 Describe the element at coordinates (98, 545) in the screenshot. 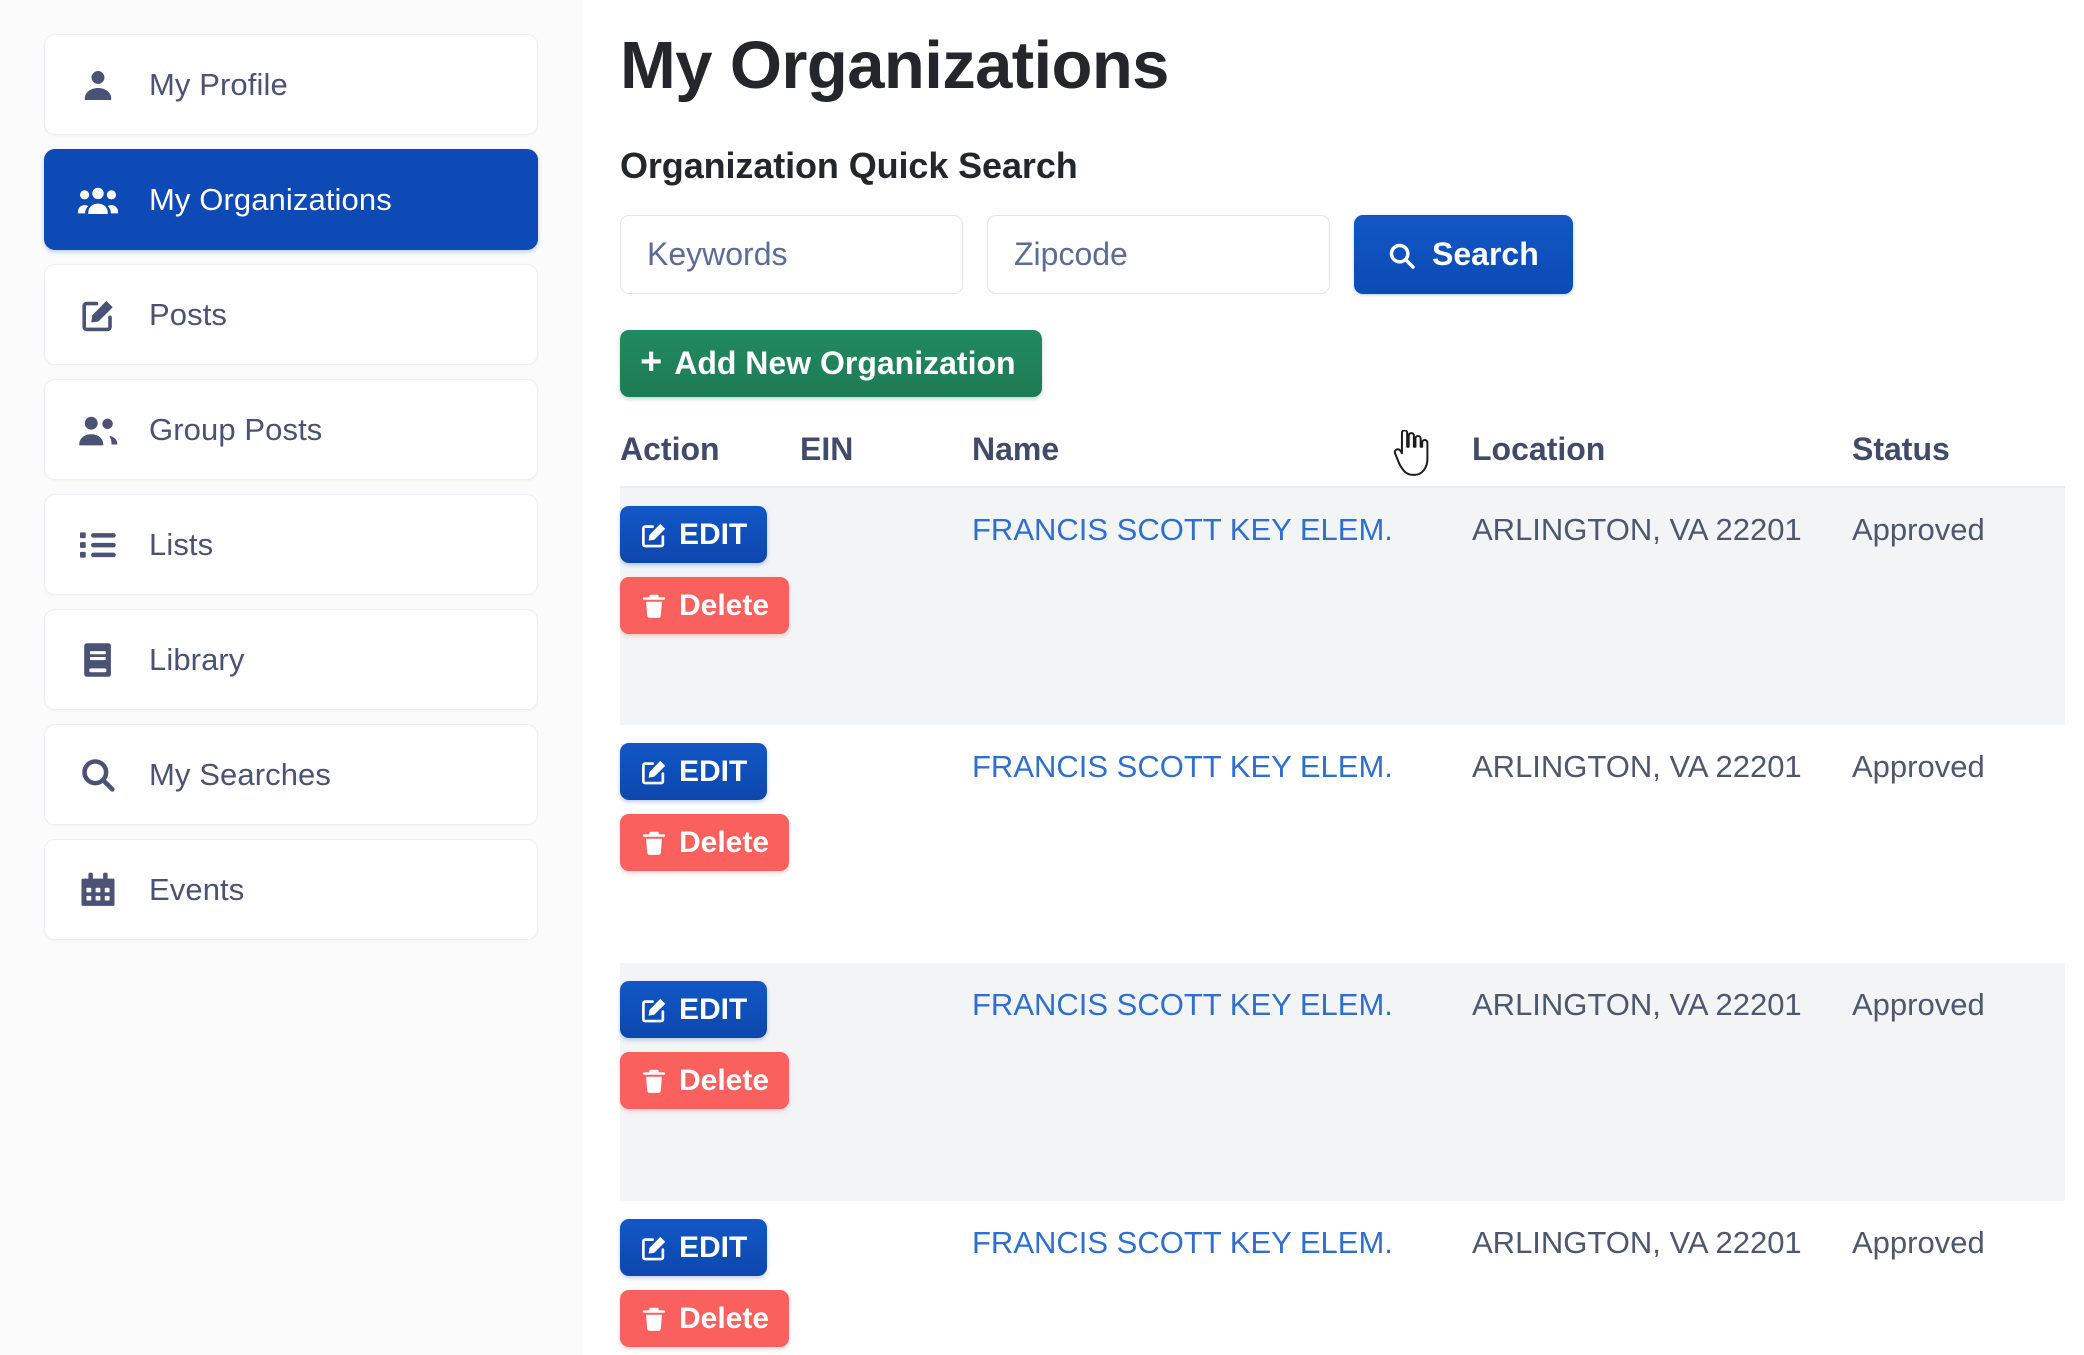

I see `list-icon` at that location.